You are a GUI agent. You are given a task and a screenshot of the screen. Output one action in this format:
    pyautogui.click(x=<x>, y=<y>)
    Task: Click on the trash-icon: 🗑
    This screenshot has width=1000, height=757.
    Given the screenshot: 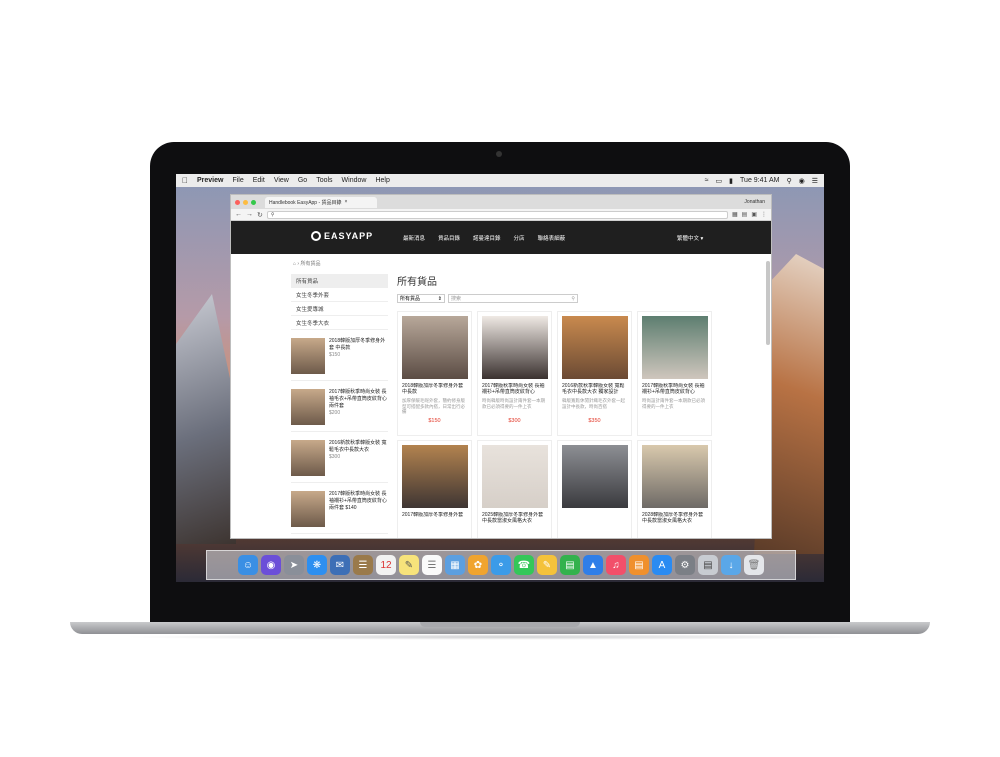 What is the action you would take?
    pyautogui.click(x=754, y=565)
    